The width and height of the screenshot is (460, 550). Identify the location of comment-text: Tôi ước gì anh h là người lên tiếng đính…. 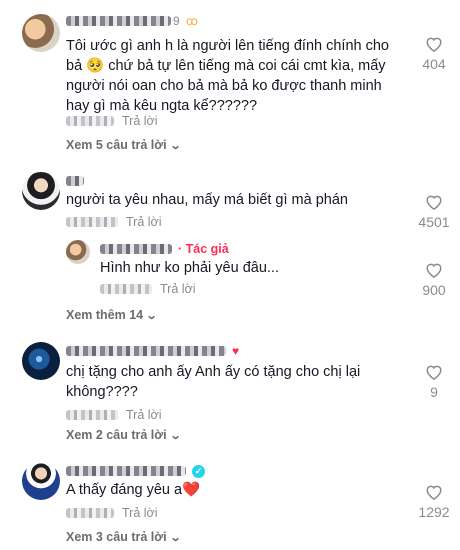
(227, 76).